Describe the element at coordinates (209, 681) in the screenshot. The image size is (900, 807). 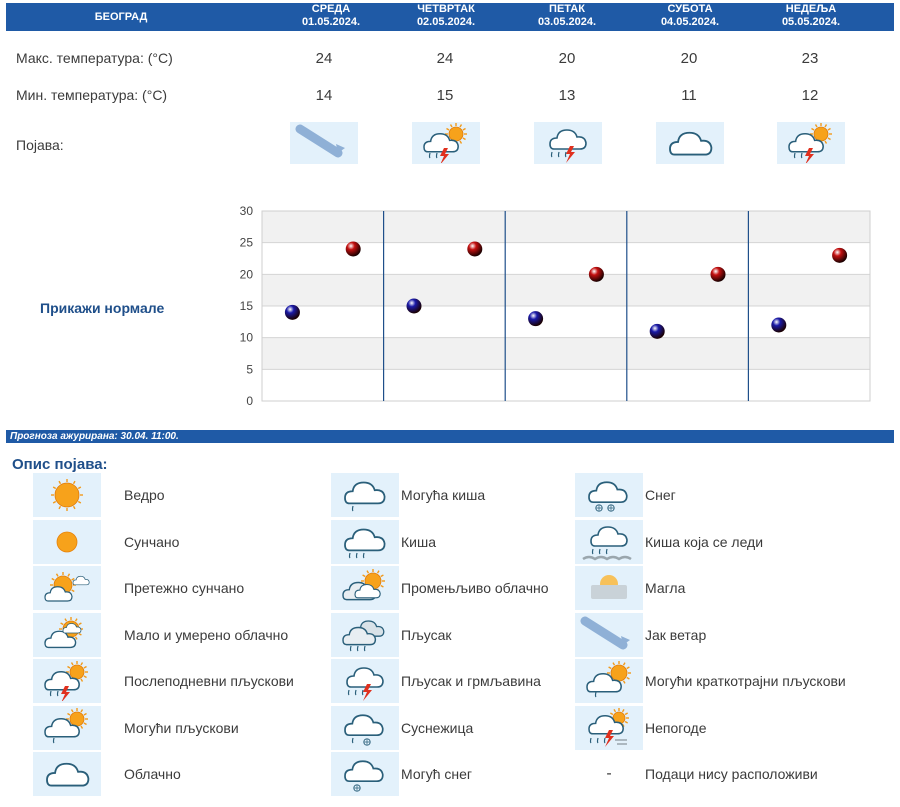
I see `legend-label: Послеподневни пљускови` at that location.